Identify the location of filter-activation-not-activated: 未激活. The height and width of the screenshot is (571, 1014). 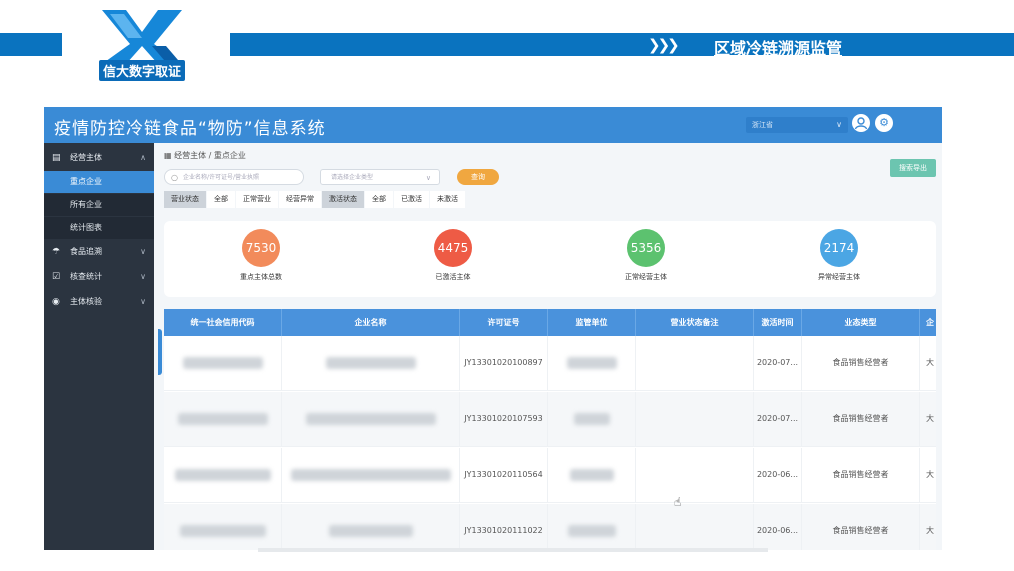
(447, 199).